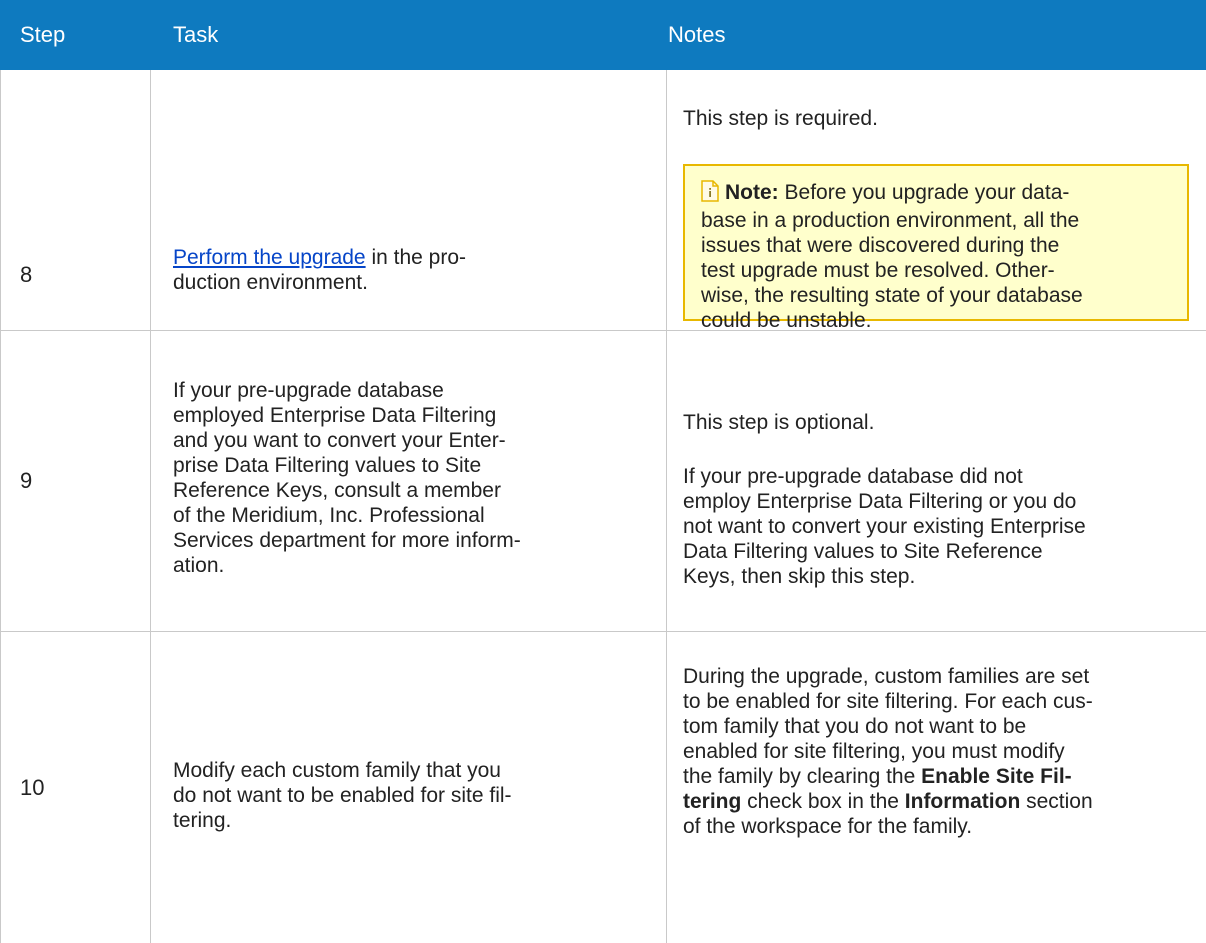 This screenshot has width=1206, height=943. Describe the element at coordinates (828, 826) in the screenshot. I see `notes-line: of the workspace for the family.` at that location.